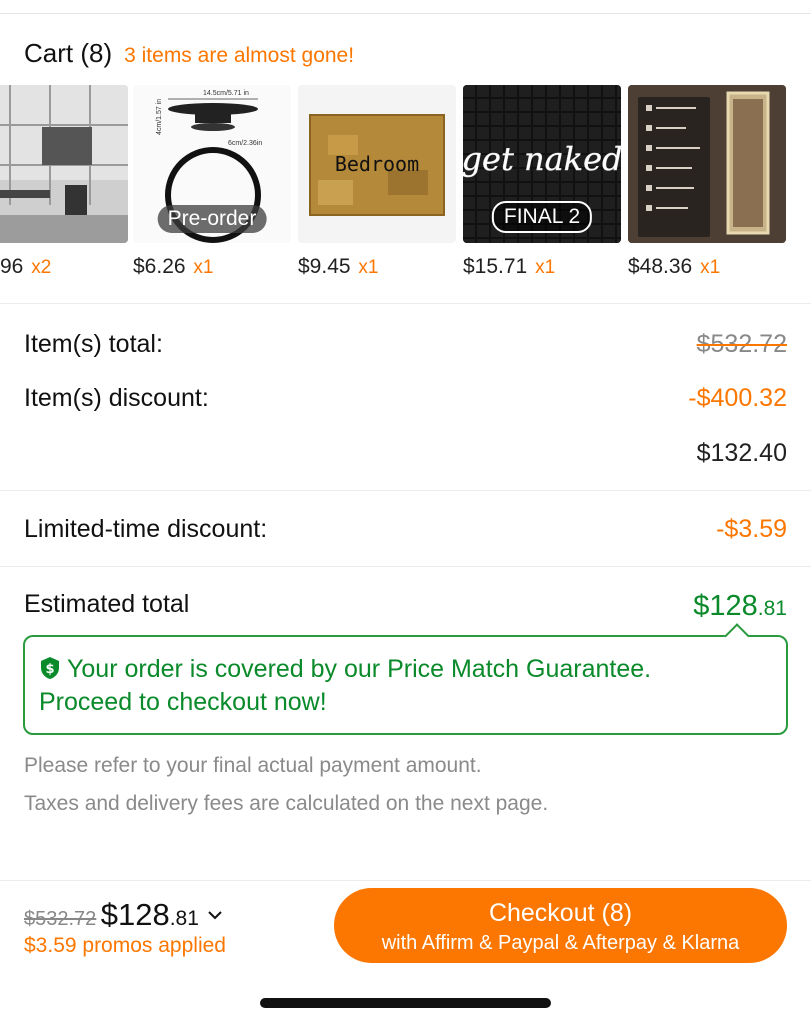  What do you see at coordinates (215, 915) in the screenshot?
I see `chevron-down-icon` at bounding box center [215, 915].